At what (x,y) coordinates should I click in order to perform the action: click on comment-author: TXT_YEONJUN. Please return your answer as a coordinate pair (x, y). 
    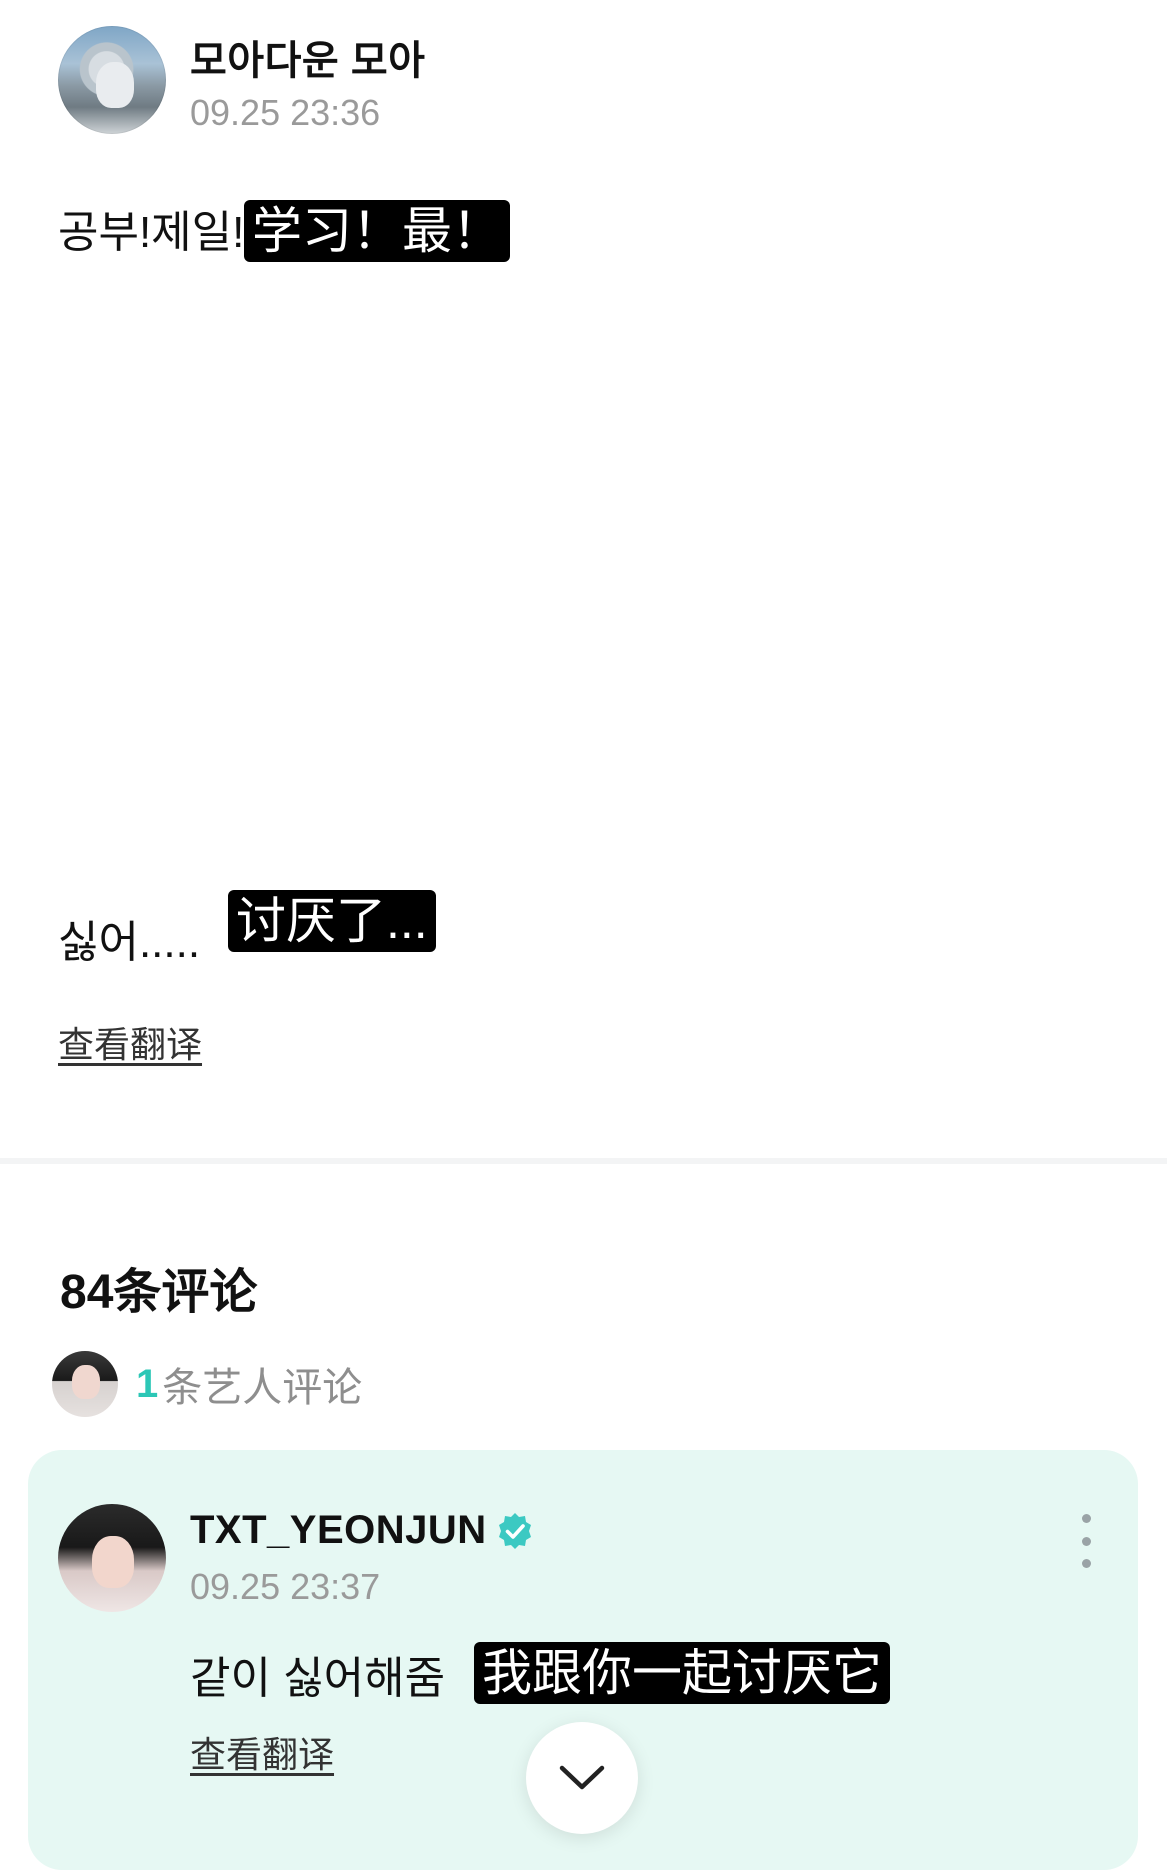
    Looking at the image, I should click on (362, 1530).